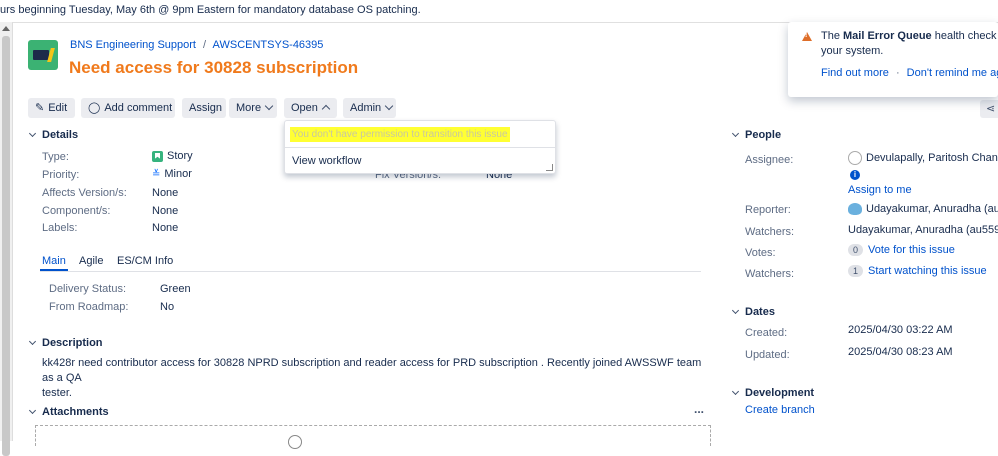  Describe the element at coordinates (900, 330) in the screenshot. I see `created-value: 2025/04/30 03:22 AM` at that location.